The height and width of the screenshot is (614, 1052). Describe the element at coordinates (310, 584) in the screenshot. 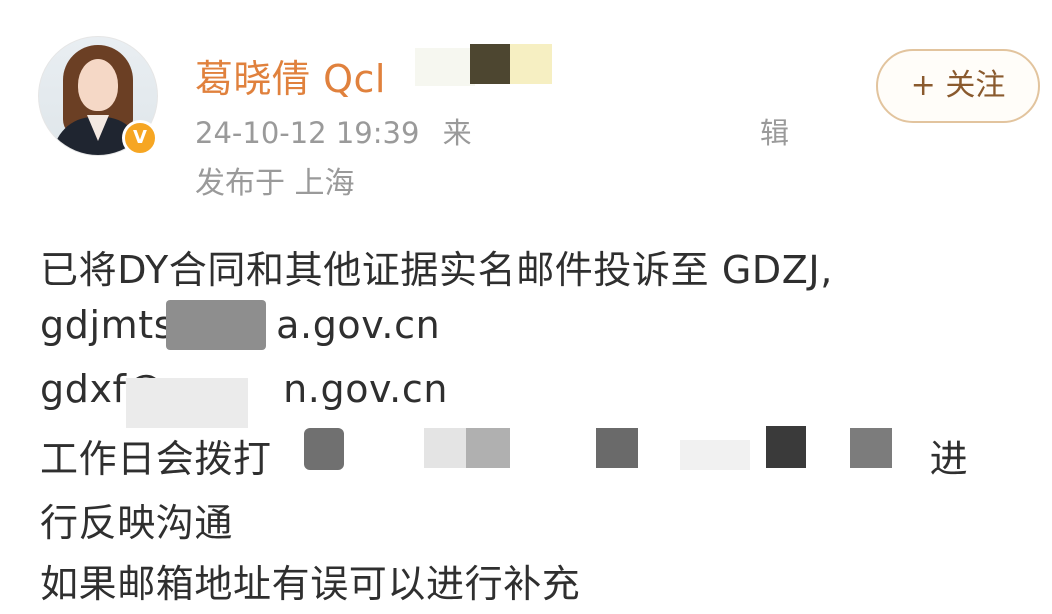

I see `post-text-line: 如果邮箱地址有误可以进行补充` at that location.